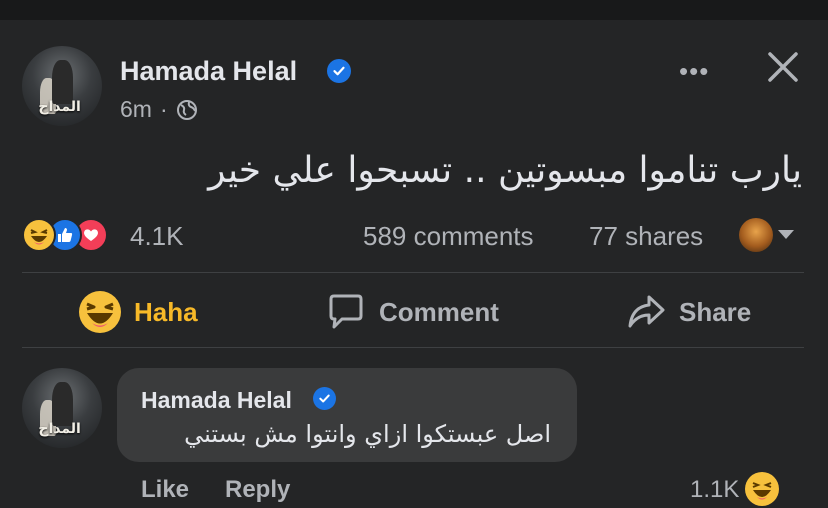 The image size is (828, 508). Describe the element at coordinates (414, 10) in the screenshot. I see `top-bar` at that location.